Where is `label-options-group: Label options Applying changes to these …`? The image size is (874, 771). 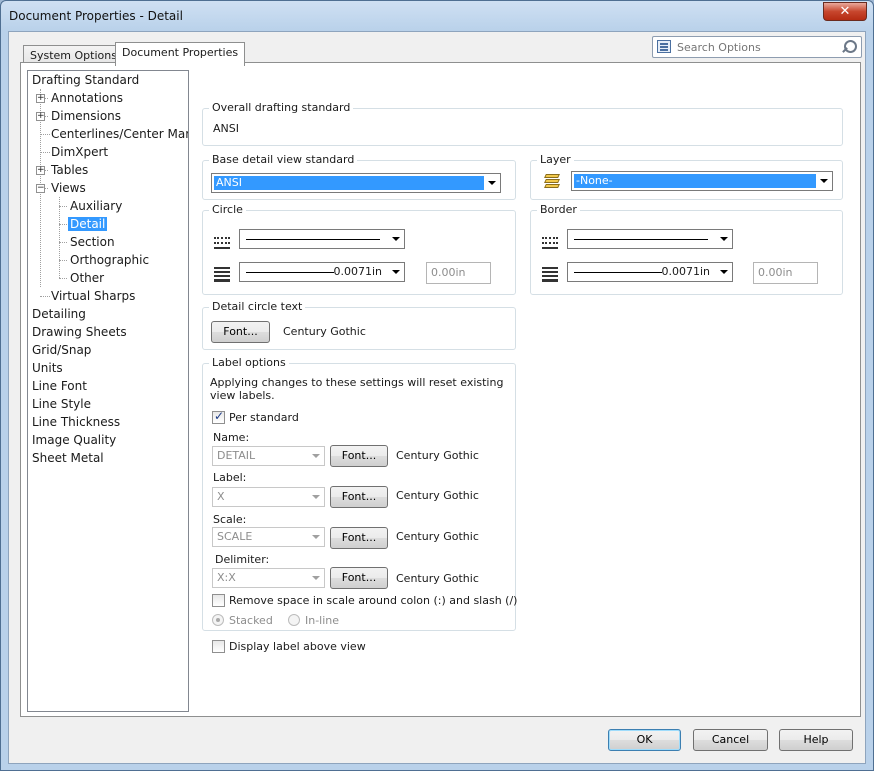
label-options-group: Label options Applying changes to these … is located at coordinates (360, 493).